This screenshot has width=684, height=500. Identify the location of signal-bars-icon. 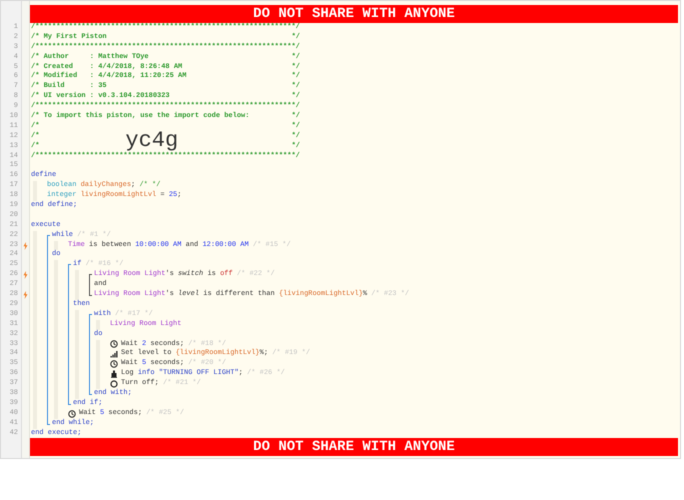
(114, 354).